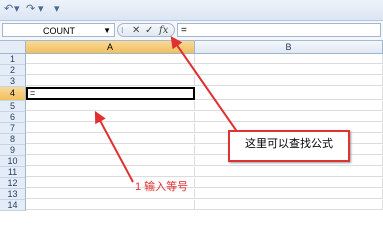 Image resolution: width=383 pixels, height=241 pixels. I want to click on arrow-to-fx, so click(204, 85).